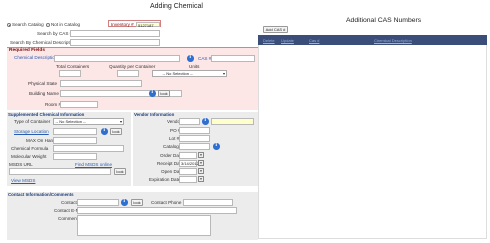 This screenshot has width=490, height=243. What do you see at coordinates (9, 24) in the screenshot?
I see `search-catalog-radio` at bounding box center [9, 24].